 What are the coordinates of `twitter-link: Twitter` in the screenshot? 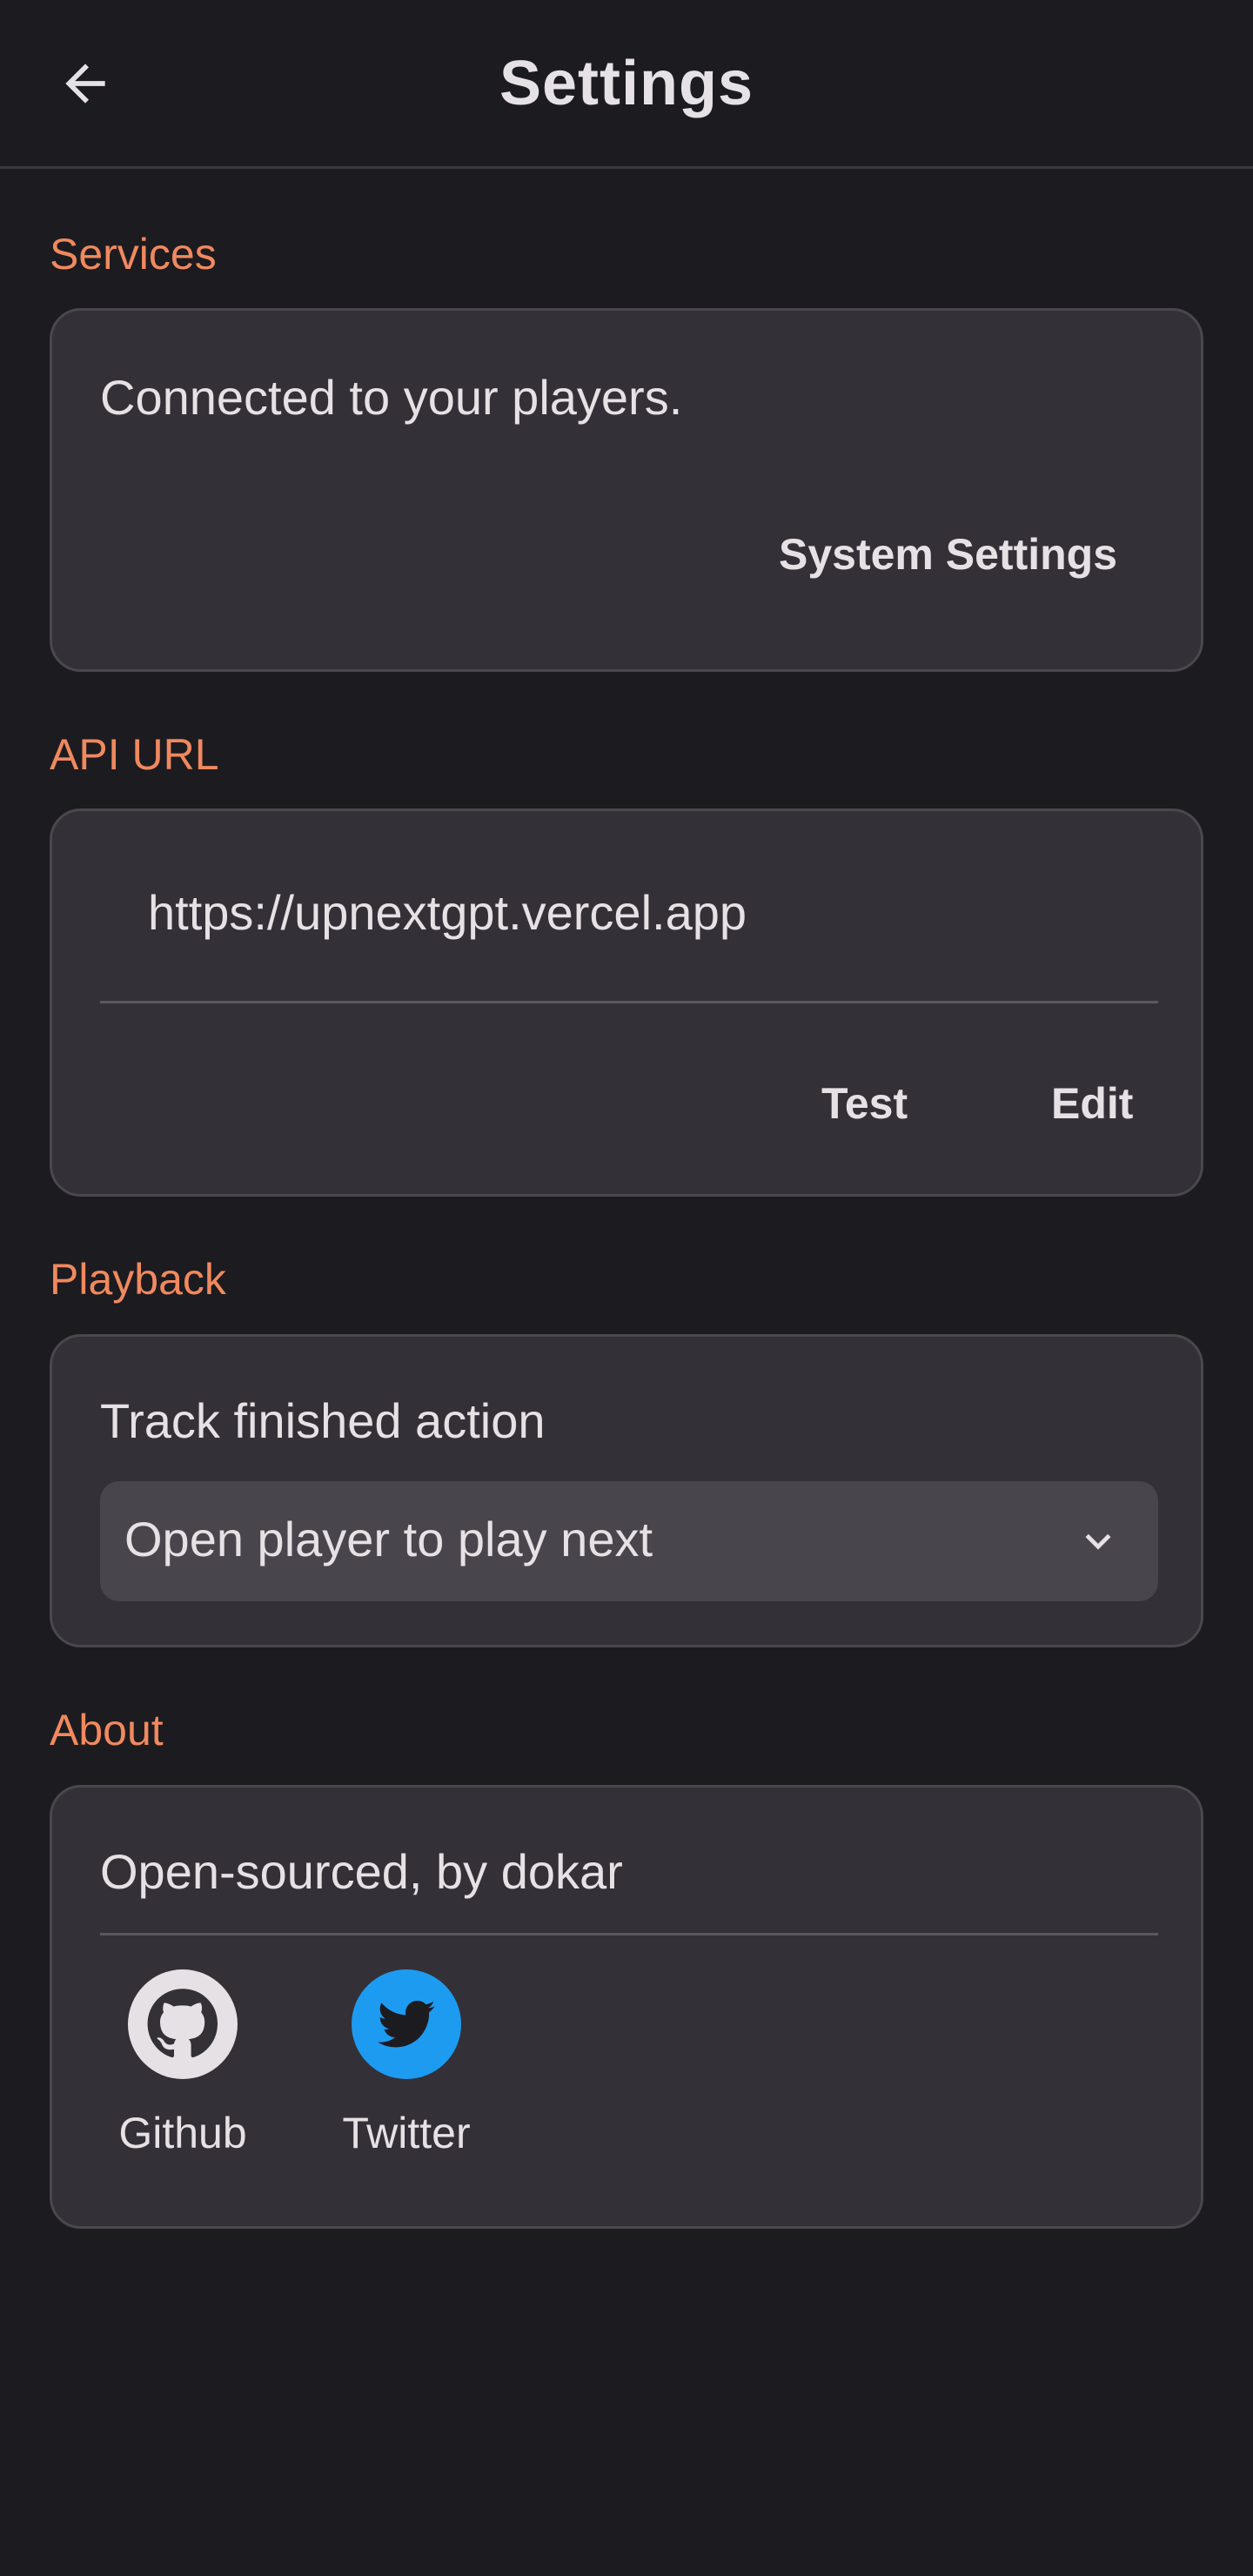 It's located at (406, 2064).